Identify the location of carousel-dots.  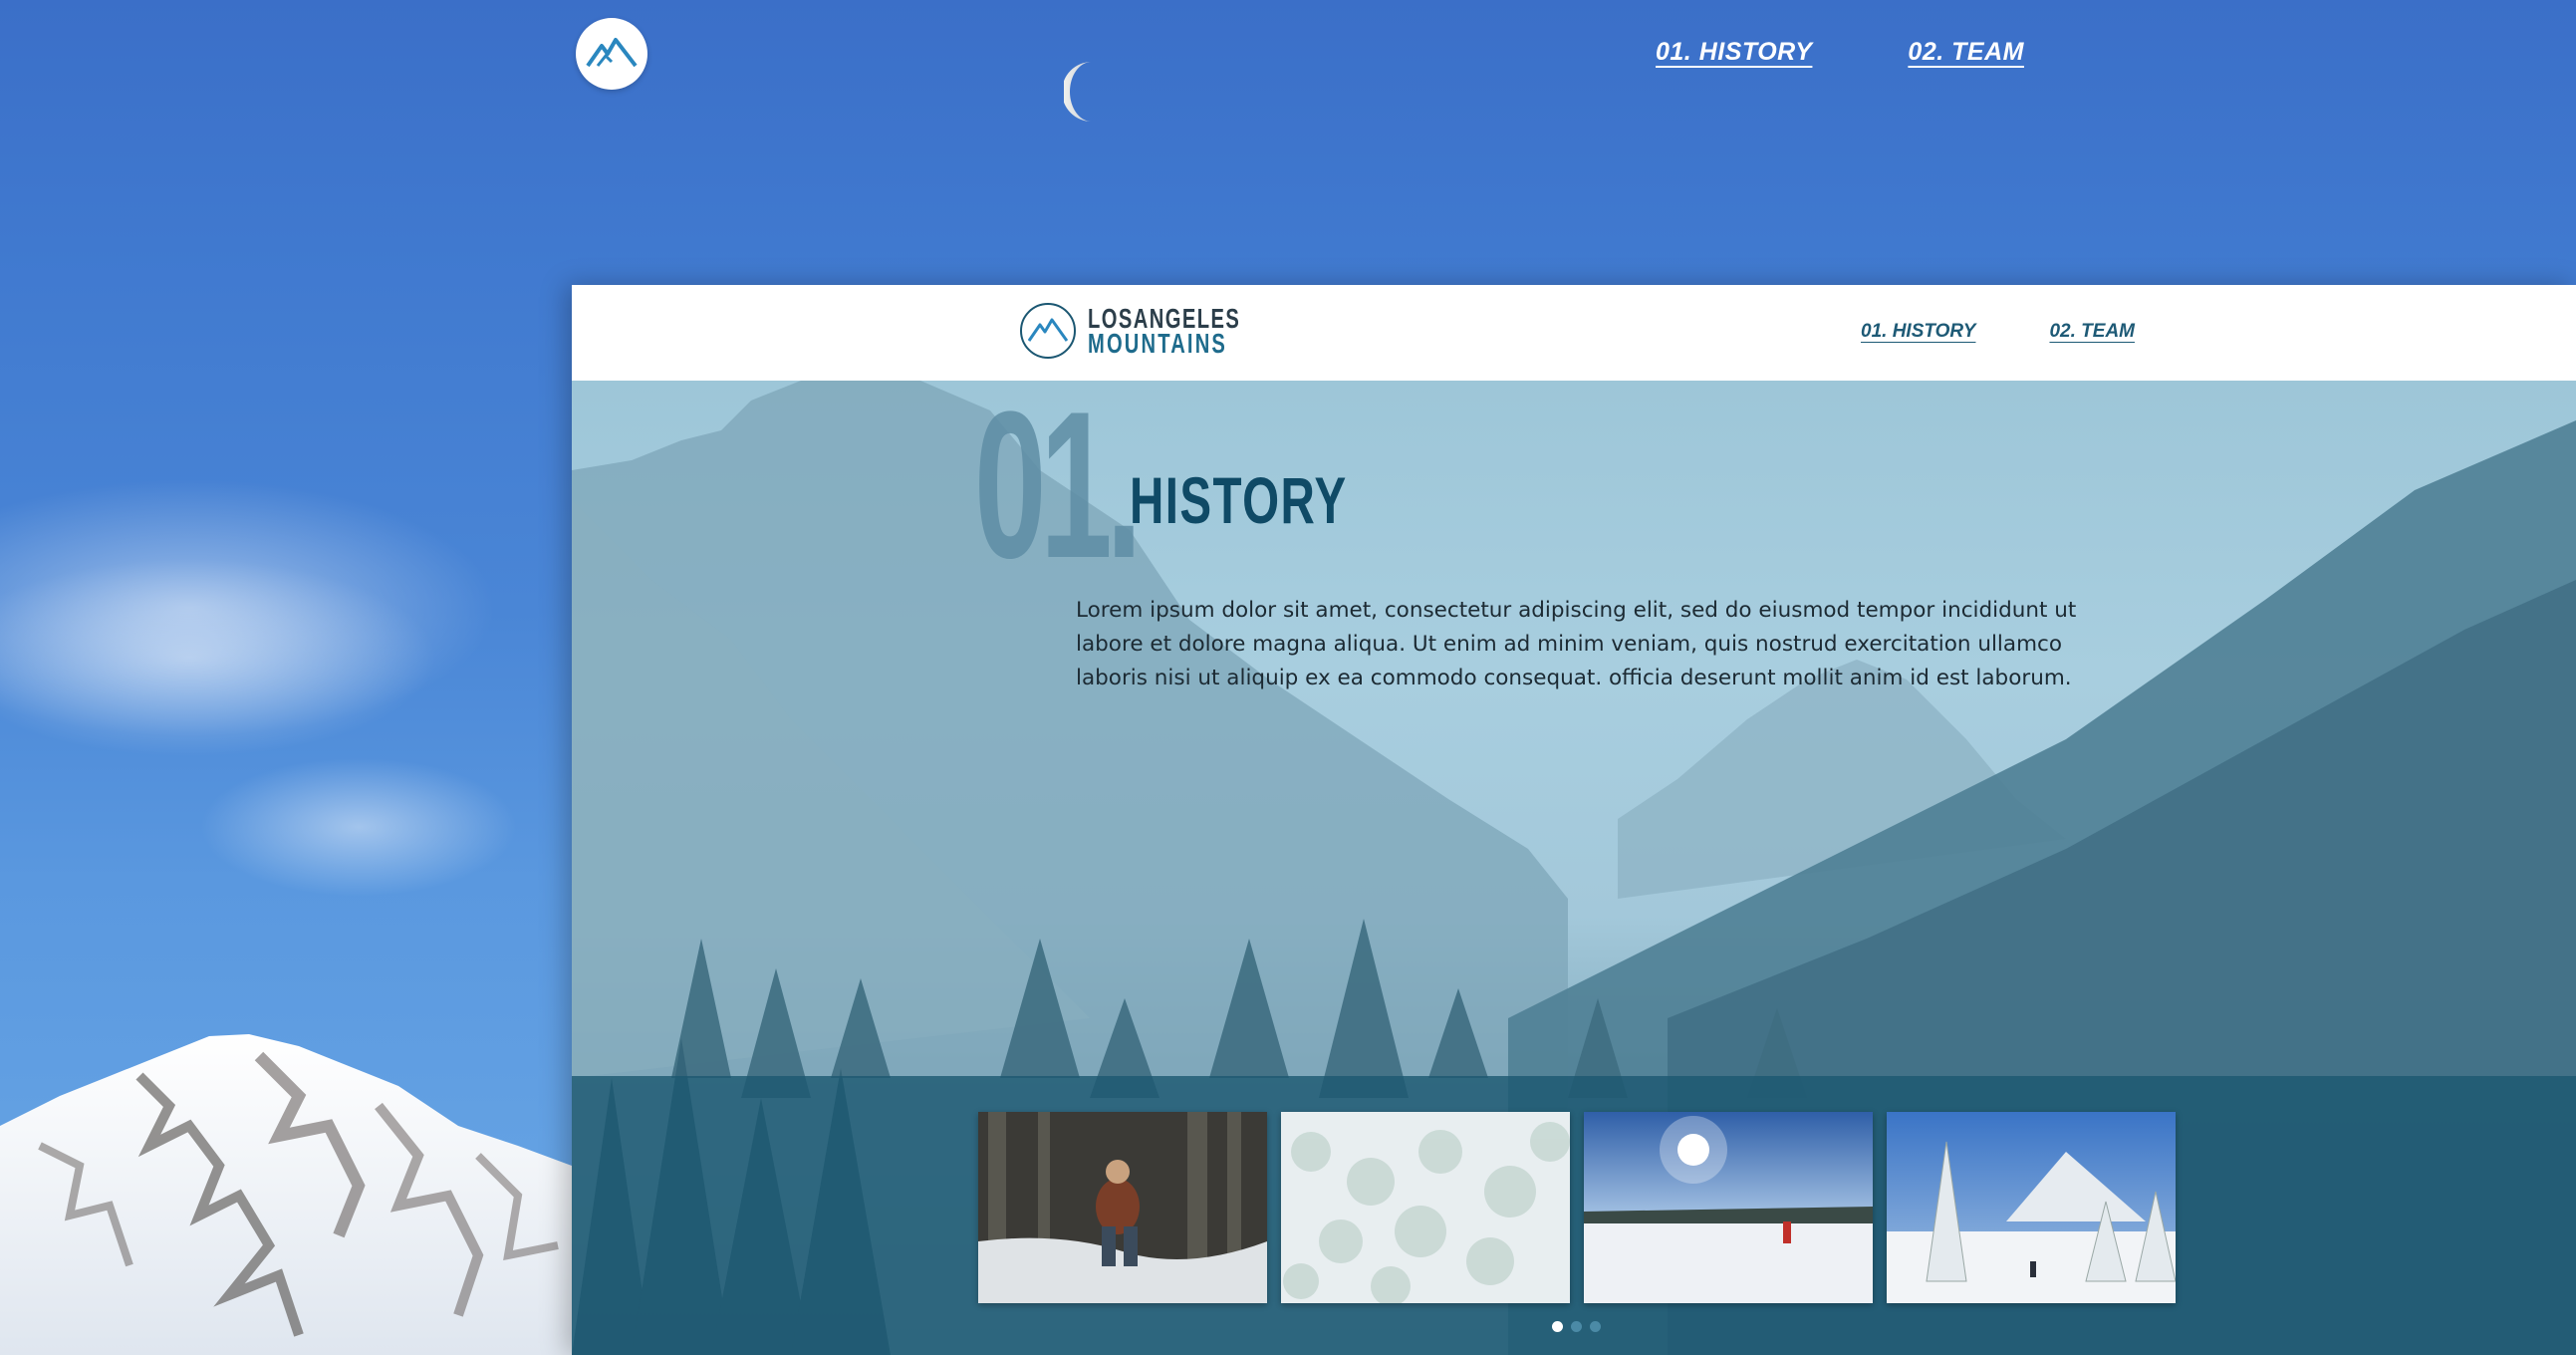
(1576, 1326).